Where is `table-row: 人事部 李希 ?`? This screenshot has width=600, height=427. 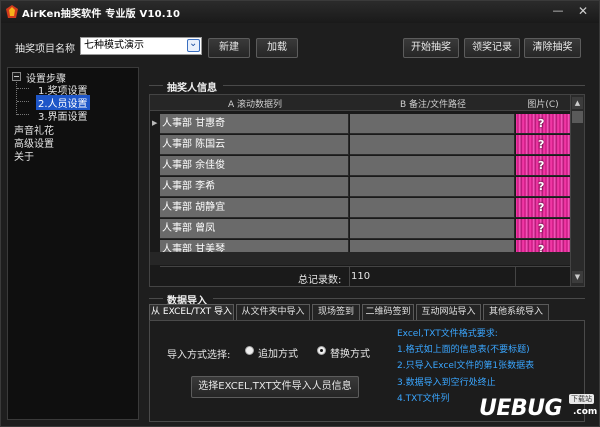
table-row: 人事部 李希 ? is located at coordinates (365, 186).